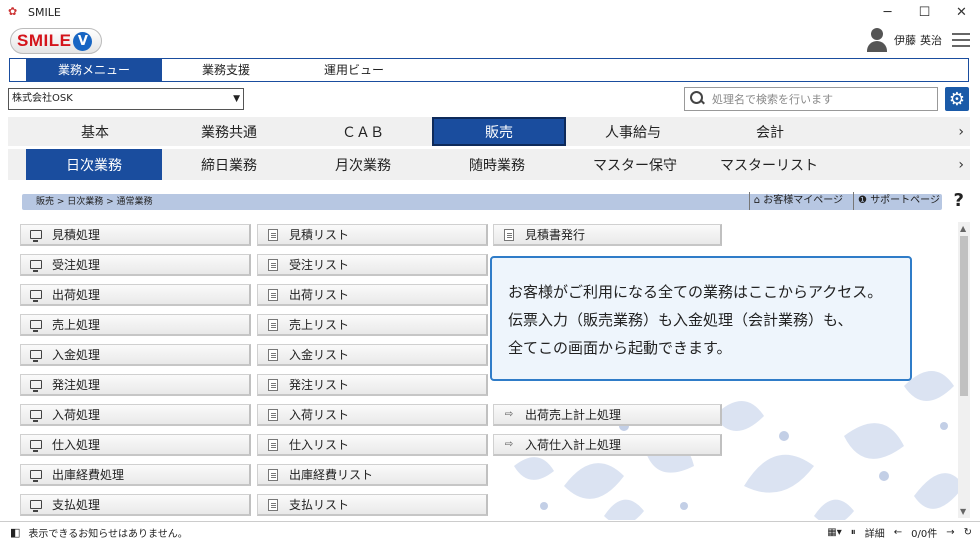 The height and width of the screenshot is (551, 980). What do you see at coordinates (226, 70) in the screenshot?
I see `tab-business-support: 業務支援` at bounding box center [226, 70].